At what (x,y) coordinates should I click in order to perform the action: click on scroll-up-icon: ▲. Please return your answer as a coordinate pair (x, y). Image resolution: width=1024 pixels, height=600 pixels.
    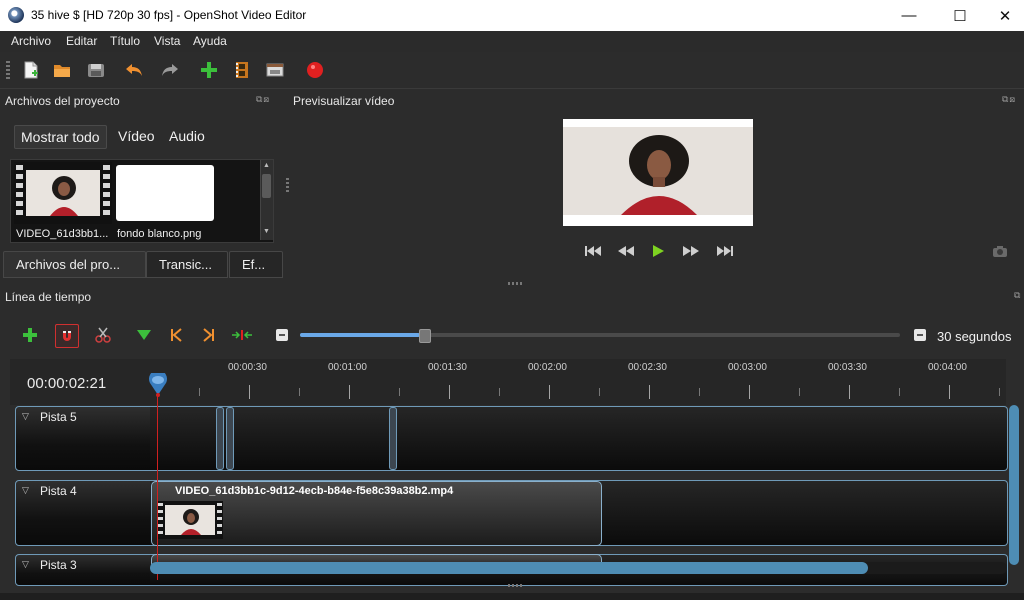
    Looking at the image, I should click on (266, 165).